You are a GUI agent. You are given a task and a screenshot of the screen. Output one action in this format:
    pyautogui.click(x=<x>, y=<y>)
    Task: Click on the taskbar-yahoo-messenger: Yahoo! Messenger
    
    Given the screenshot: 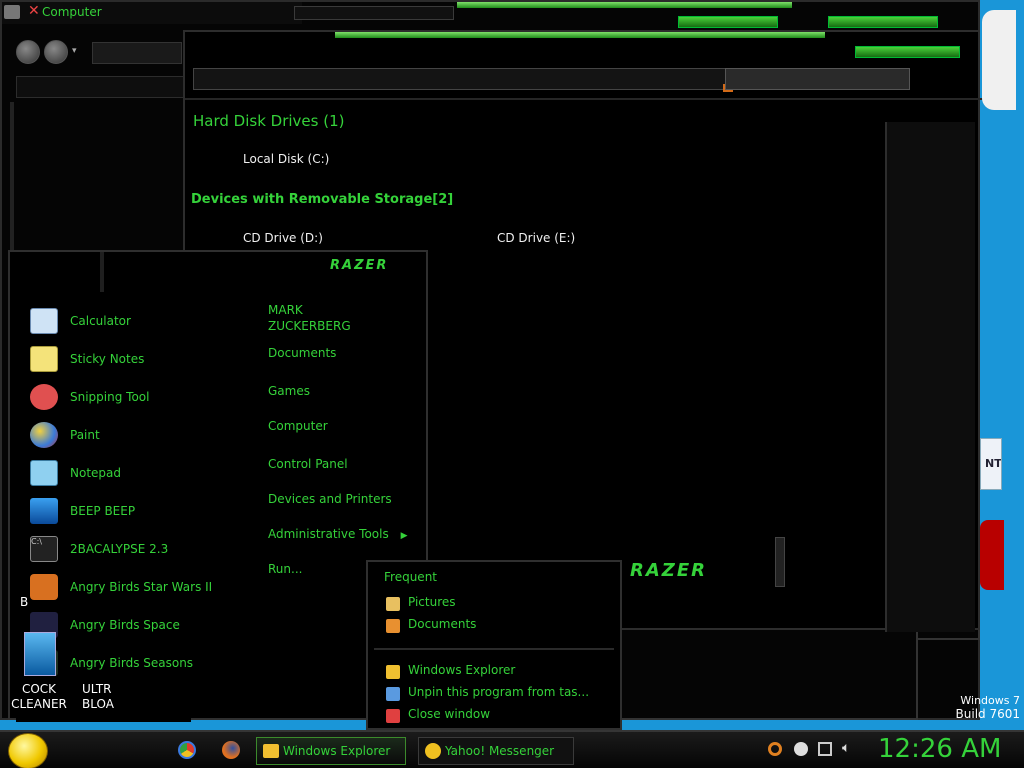 What is the action you would take?
    pyautogui.click(x=496, y=751)
    